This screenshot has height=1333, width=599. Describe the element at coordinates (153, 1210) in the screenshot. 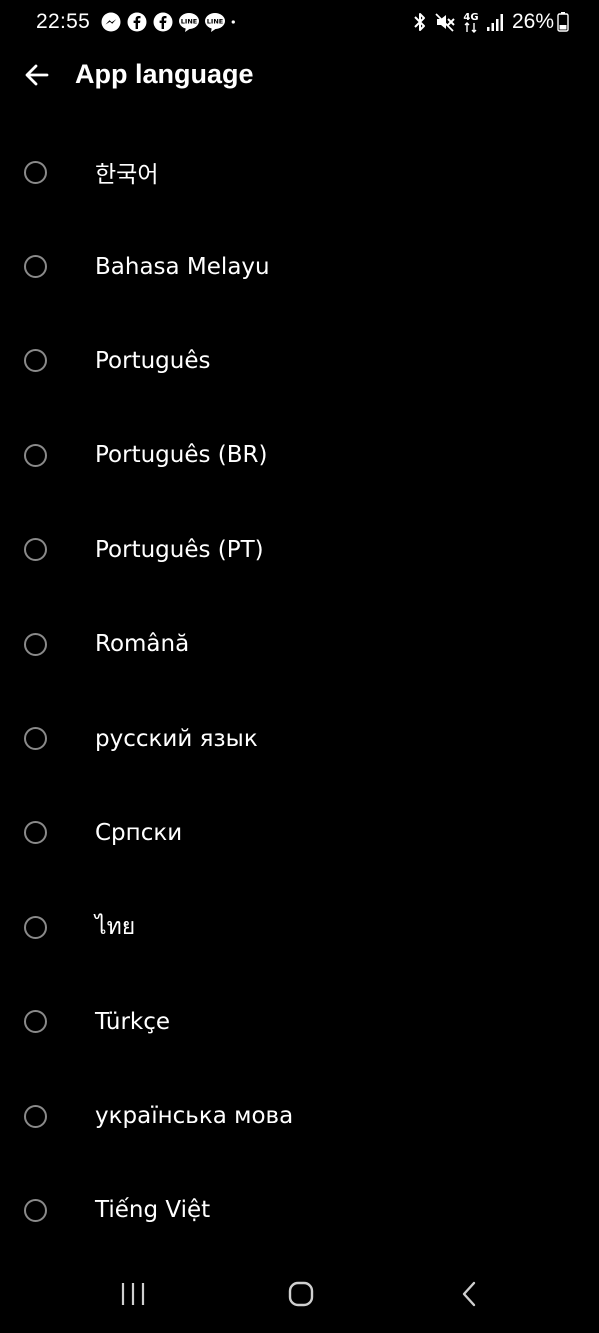

I see `language-label: Tiếng Việt` at that location.